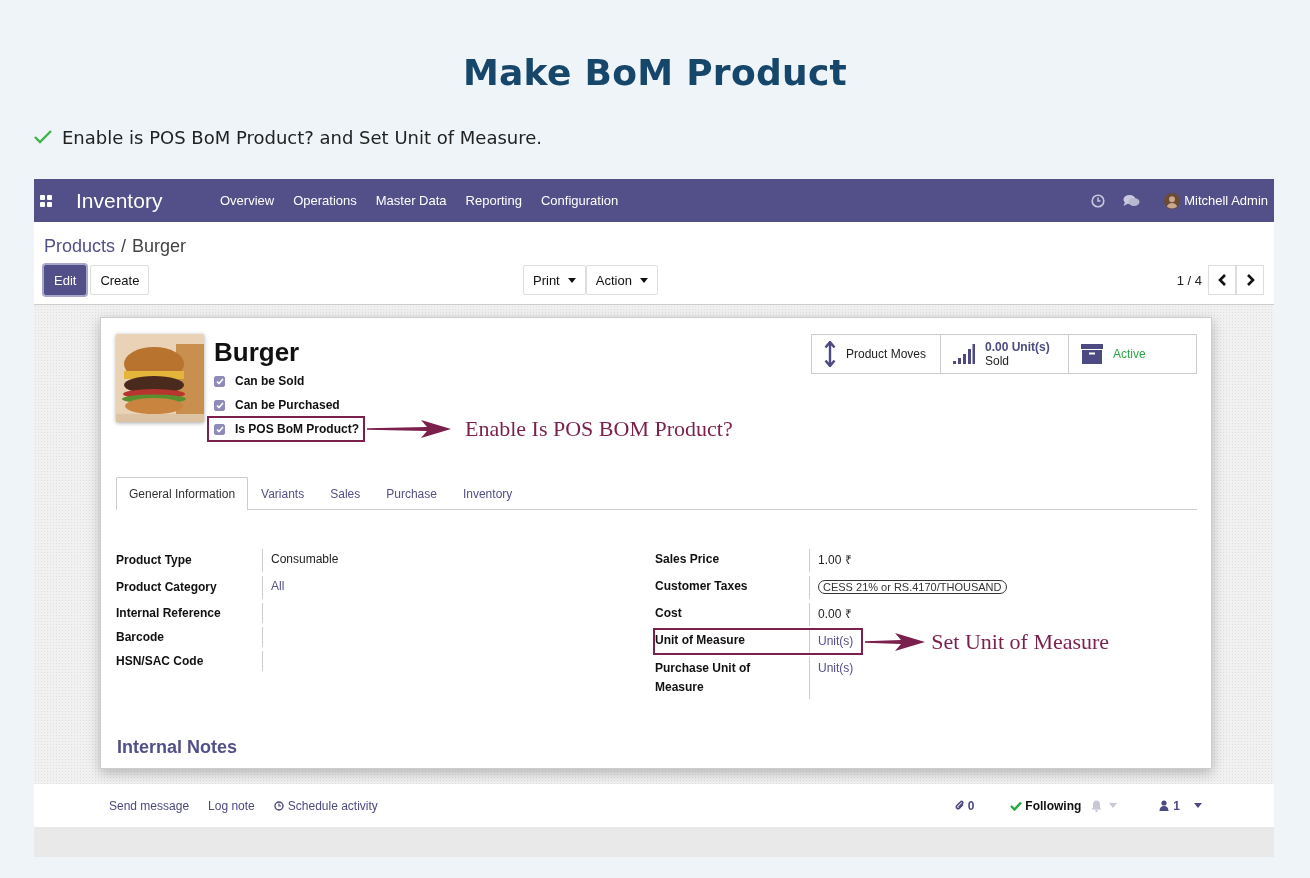 The image size is (1310, 878). I want to click on annotation-arrow, so click(895, 641).